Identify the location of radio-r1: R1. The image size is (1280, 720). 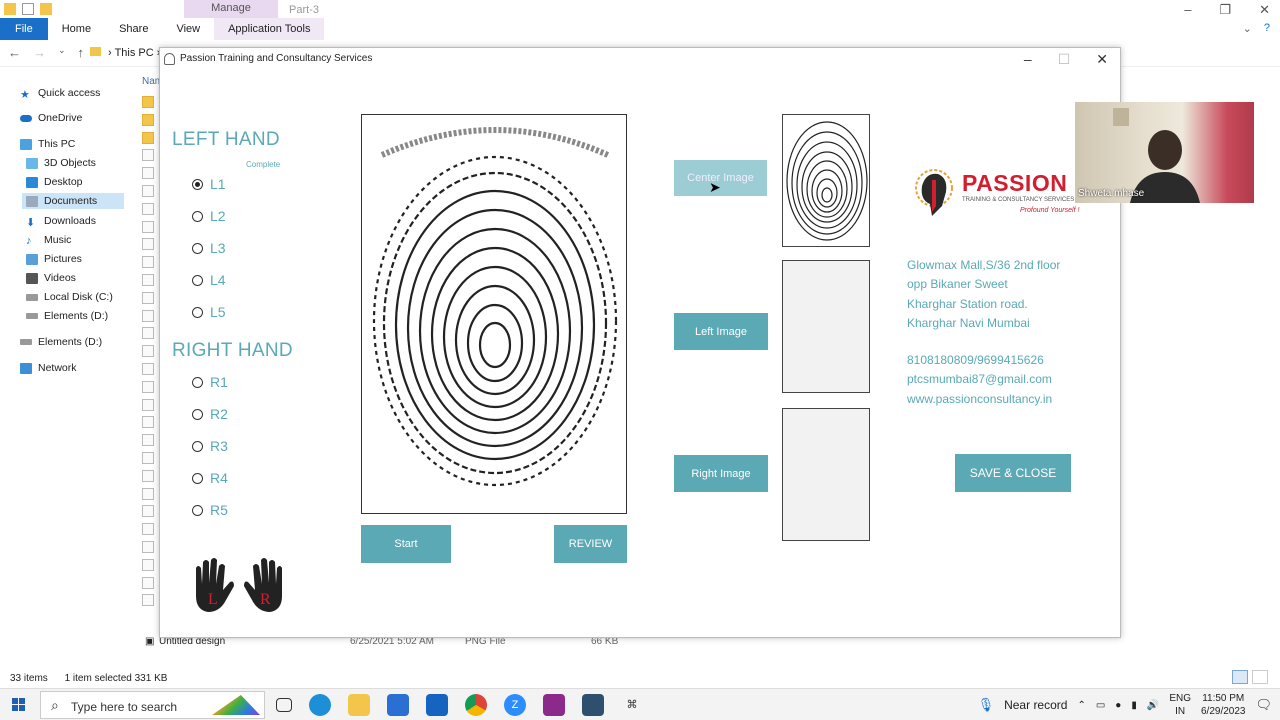
(210, 382).